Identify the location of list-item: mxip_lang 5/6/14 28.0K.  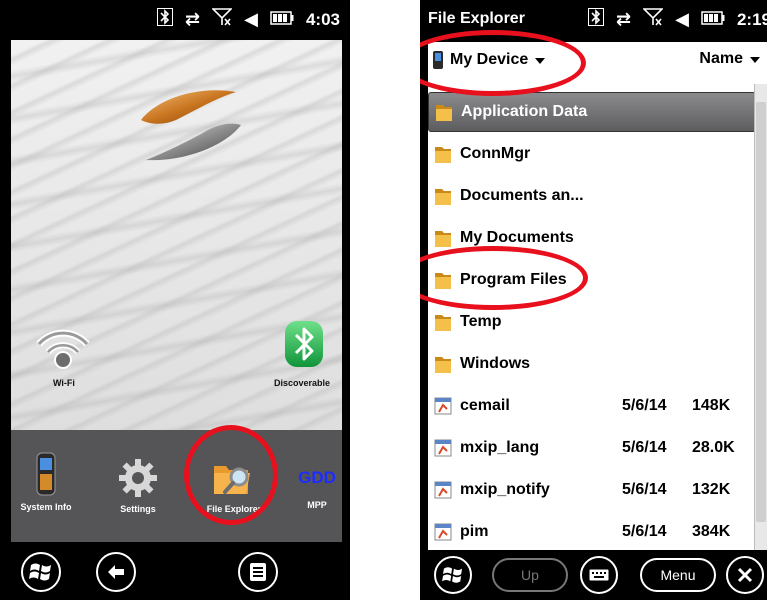
(592, 448).